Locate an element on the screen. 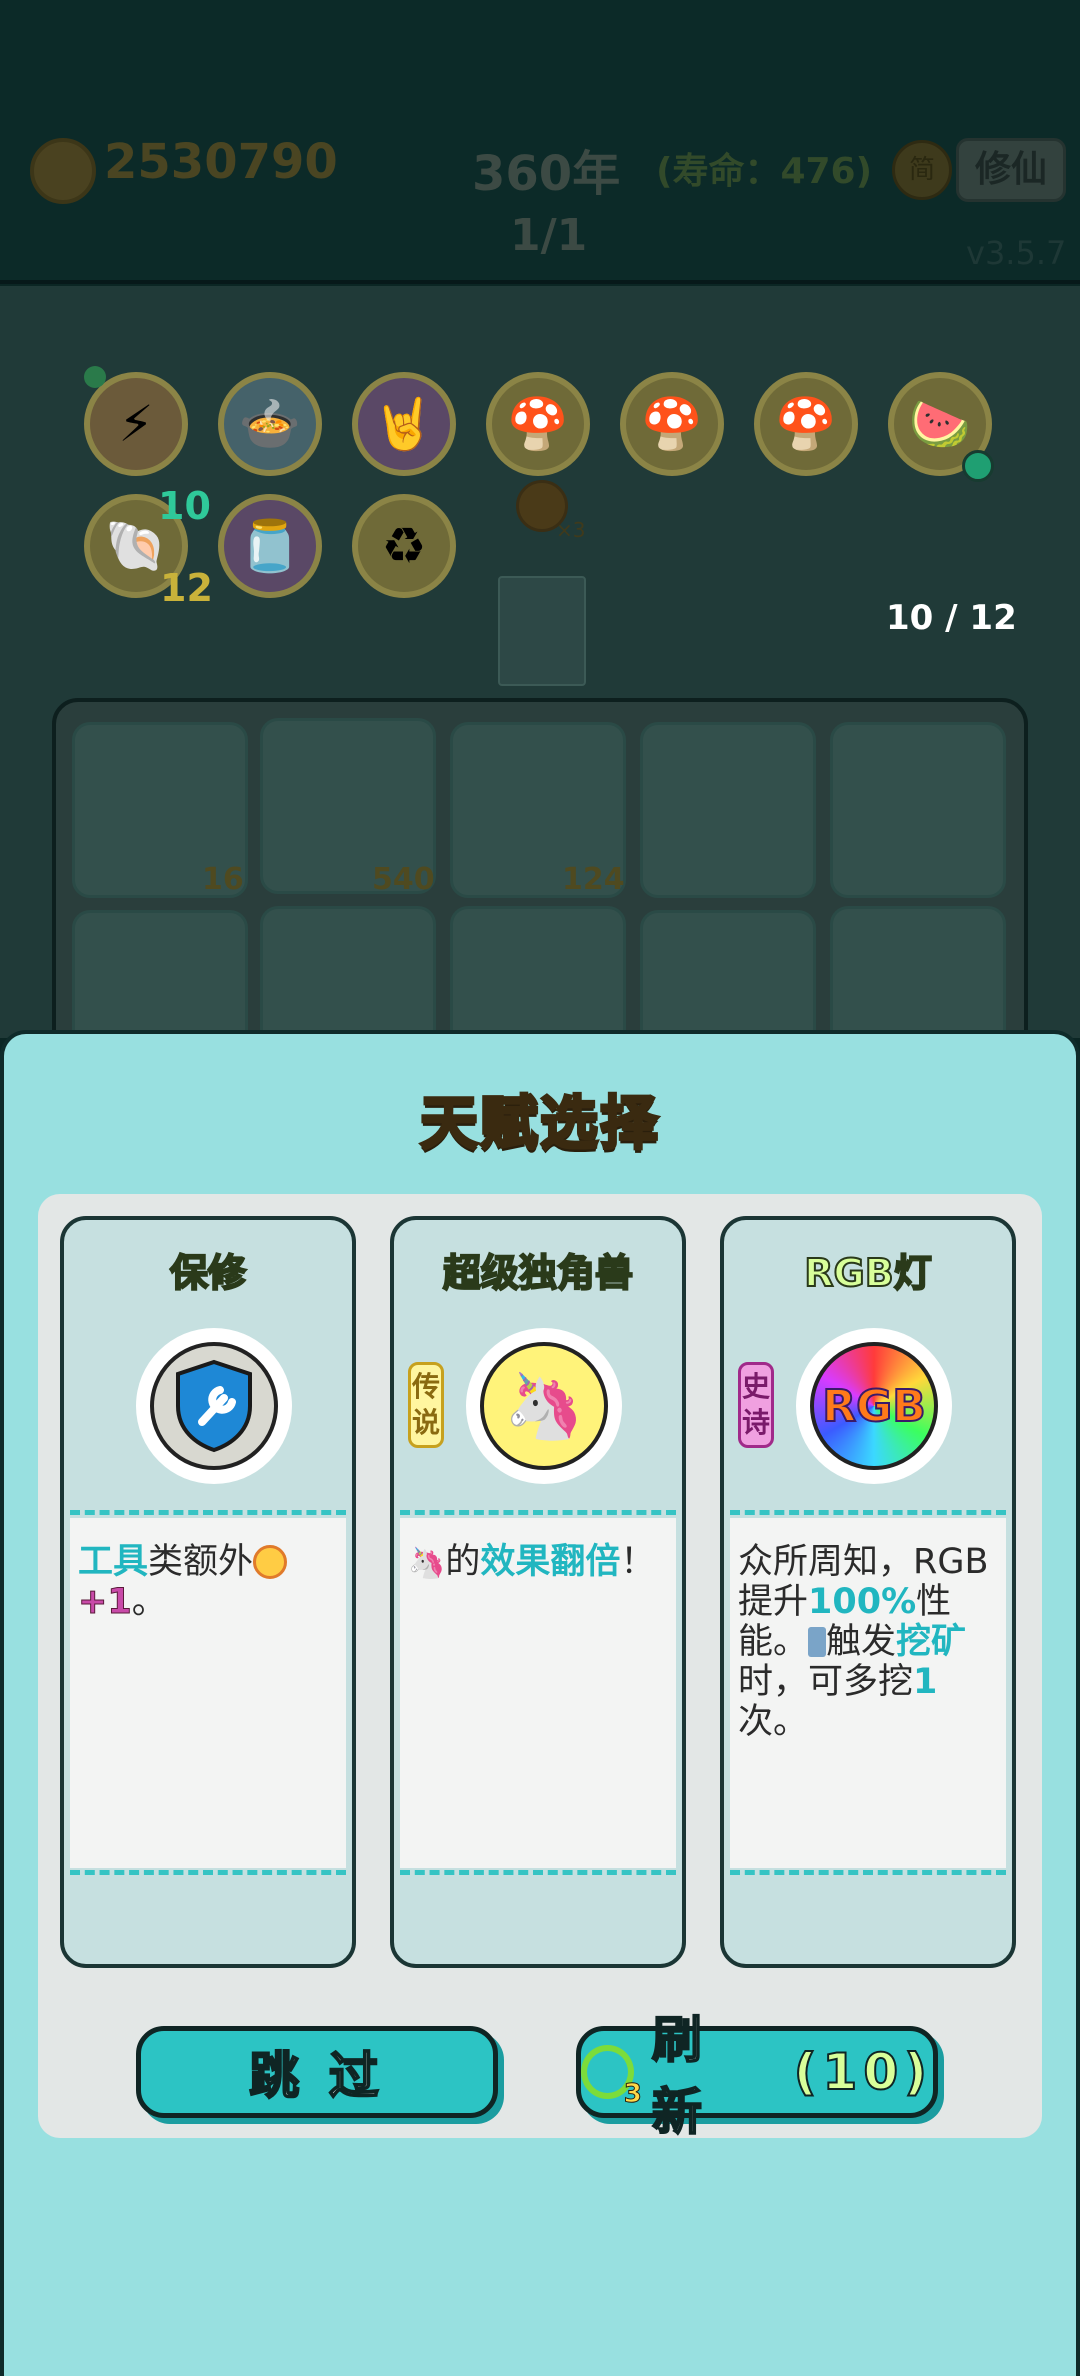 Image resolution: width=1080 pixels, height=2376 pixels. talent-card-super-unicorn: 超级独角兽 传说 🦄 🦄的效果翻倍！ is located at coordinates (538, 1592).